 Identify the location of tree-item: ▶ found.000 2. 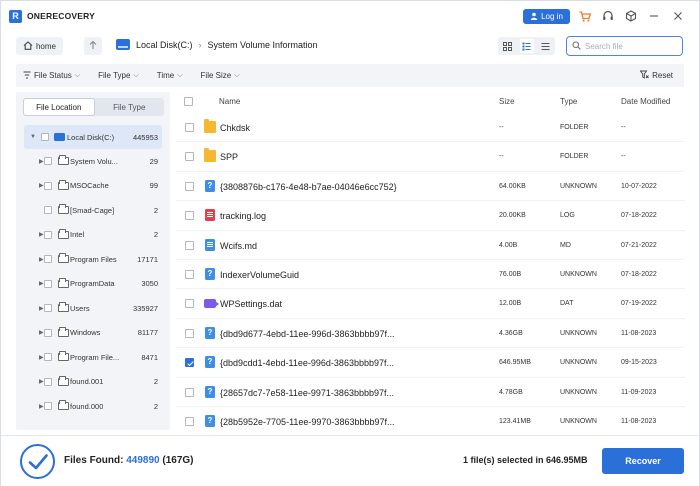
(93, 406).